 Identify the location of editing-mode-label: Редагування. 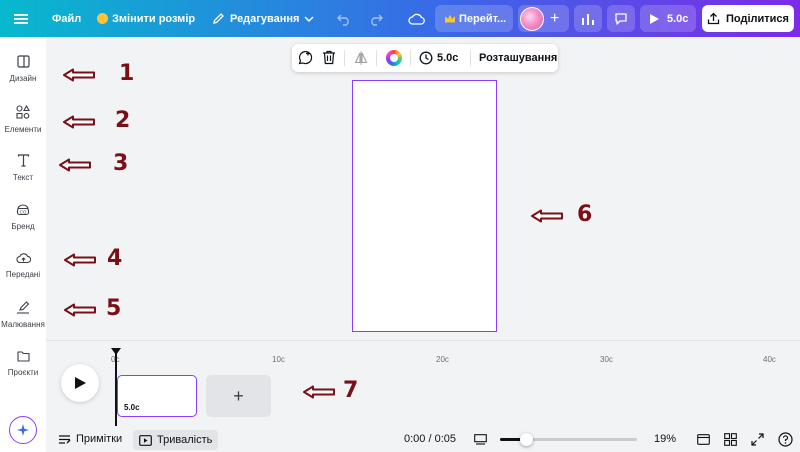
(265, 18).